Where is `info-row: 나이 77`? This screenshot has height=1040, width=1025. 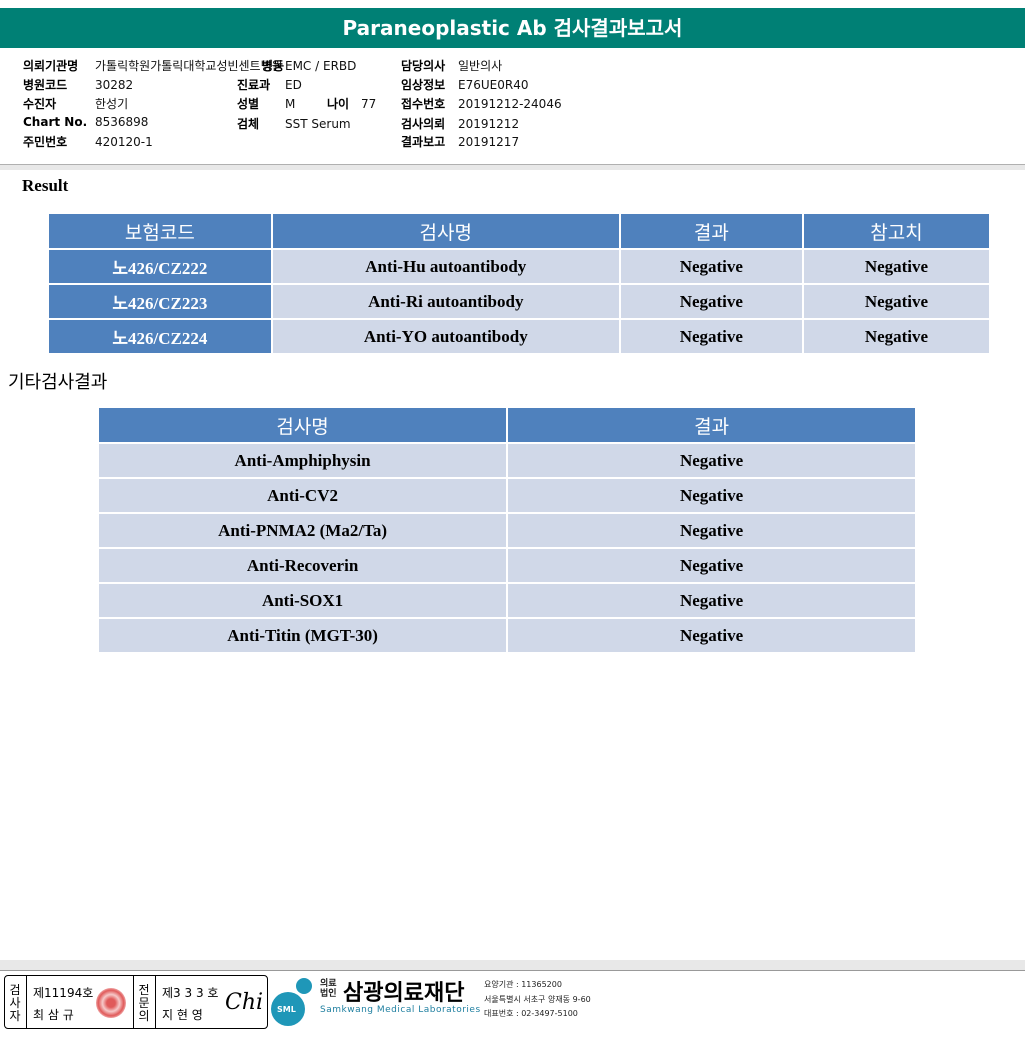
info-row: 나이 77 is located at coordinates (351, 103).